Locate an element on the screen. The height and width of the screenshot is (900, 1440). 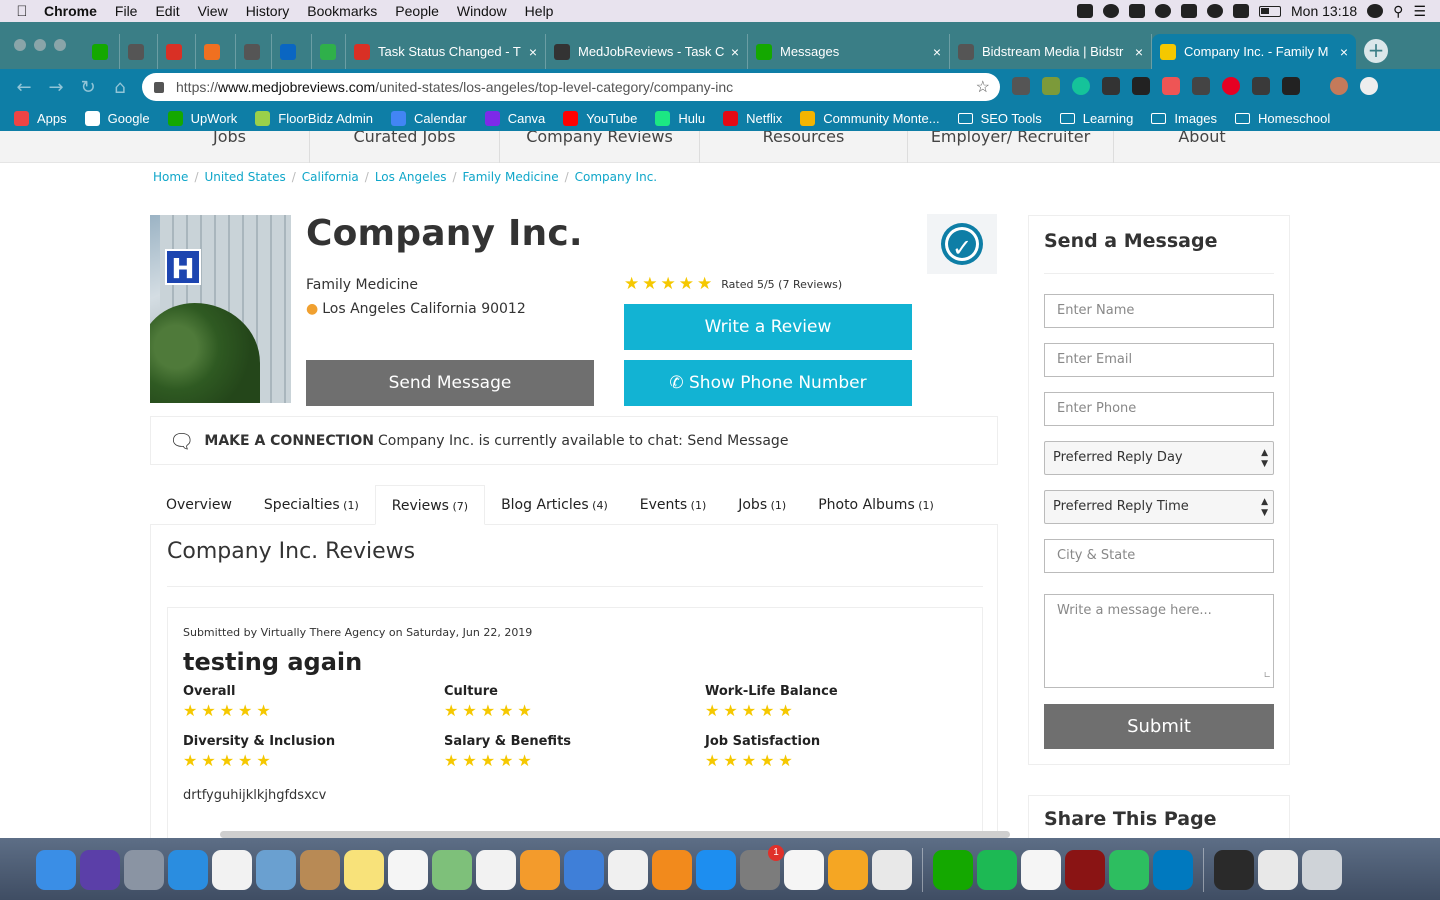
city-state-field: City & State is located at coordinates (1159, 556).